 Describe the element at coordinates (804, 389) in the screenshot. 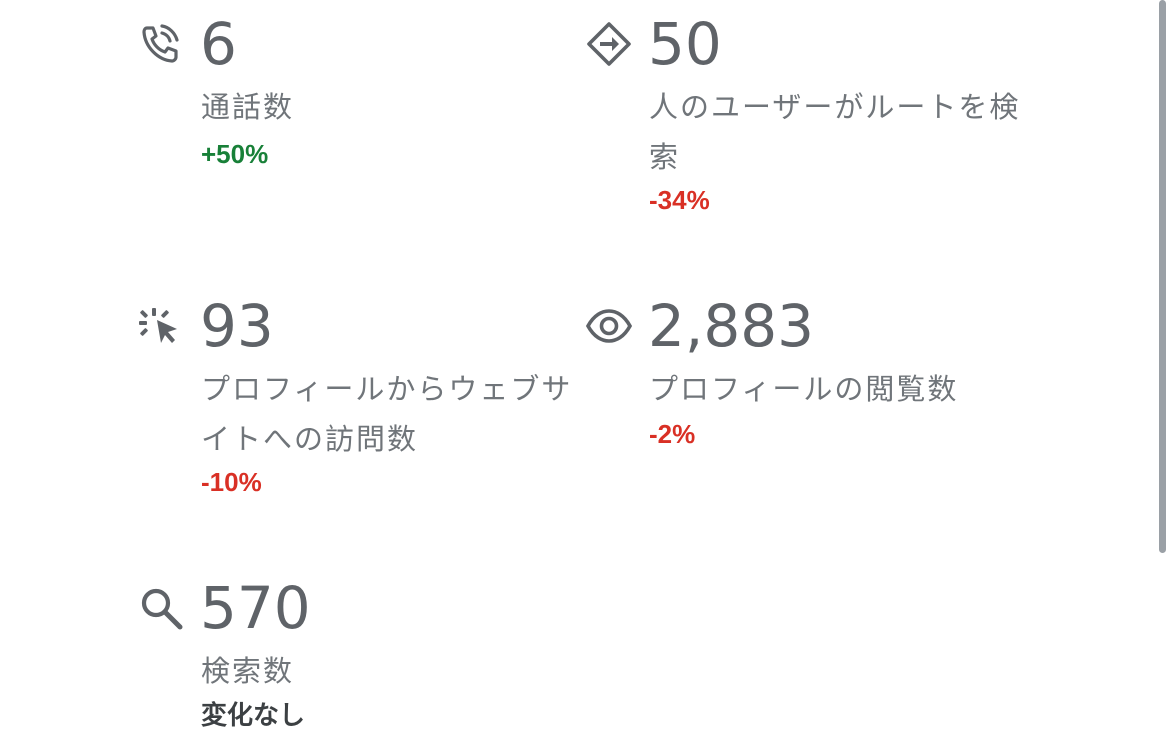

I see `metric-label: プロフィールの閲覧数` at that location.